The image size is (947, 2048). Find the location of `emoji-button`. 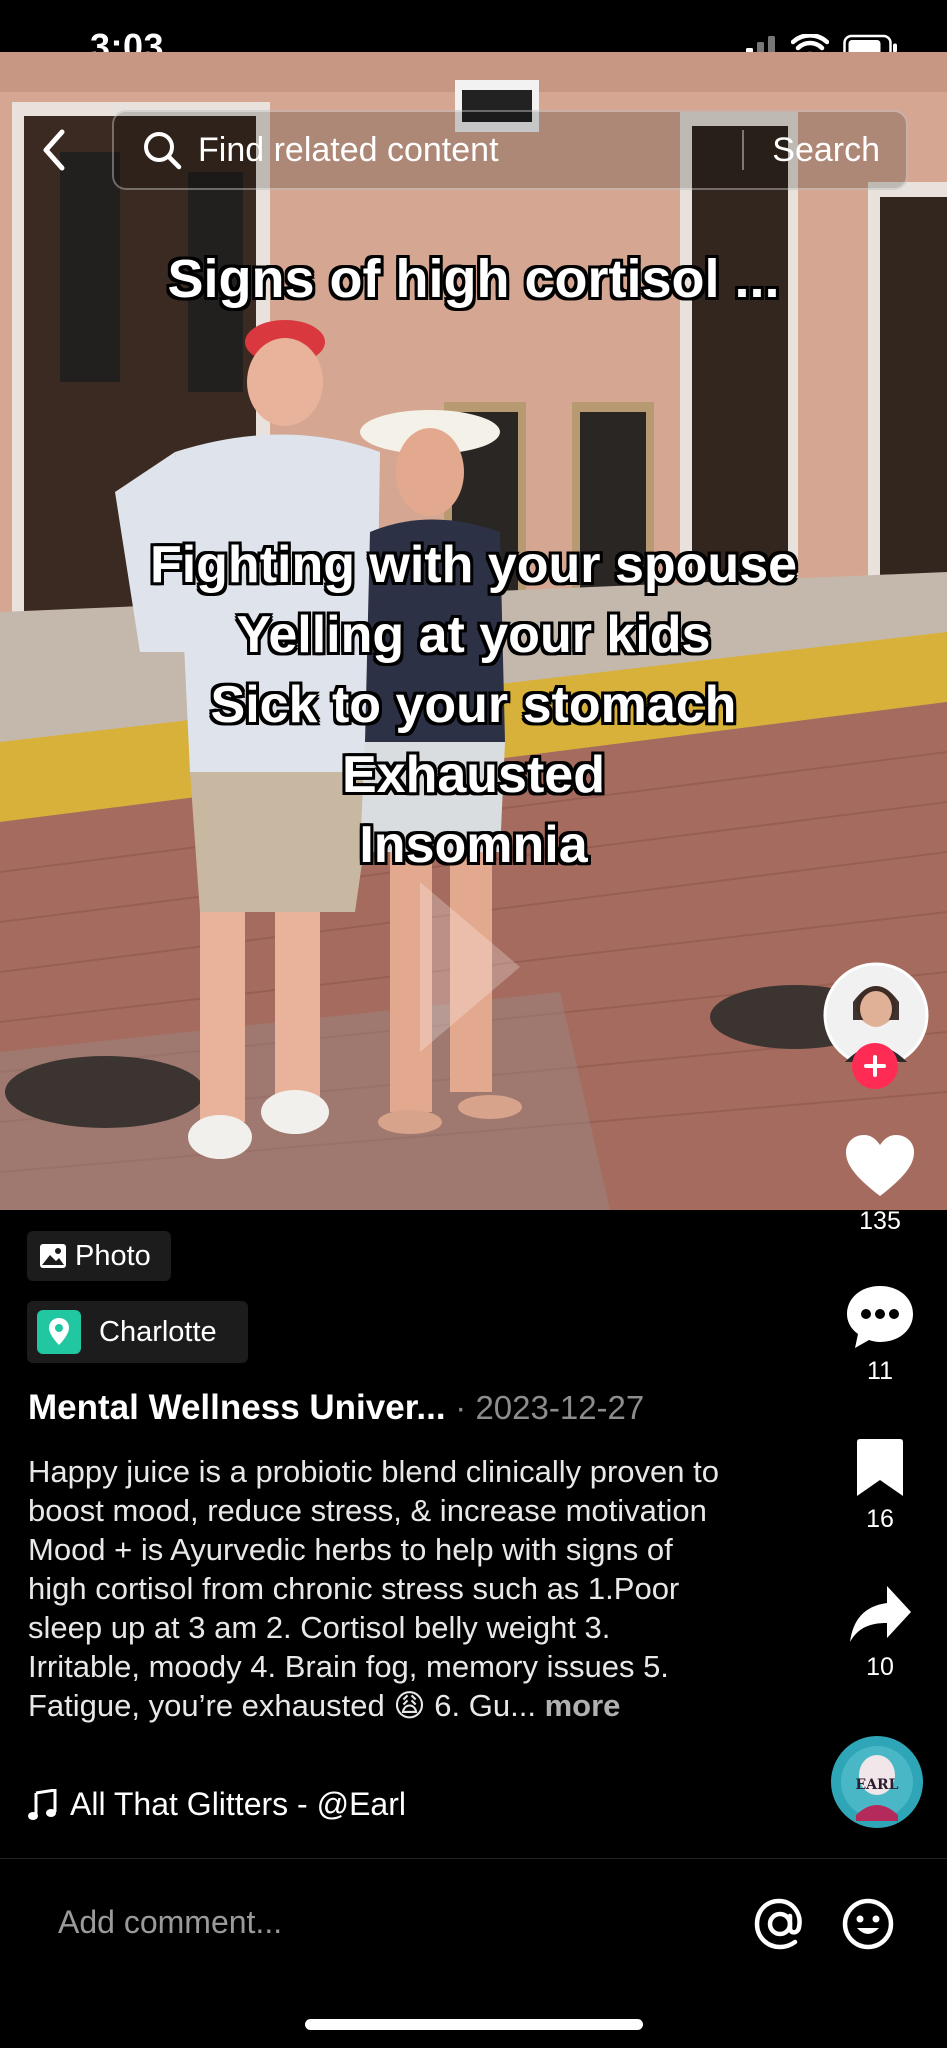

emoji-button is located at coordinates (868, 1924).